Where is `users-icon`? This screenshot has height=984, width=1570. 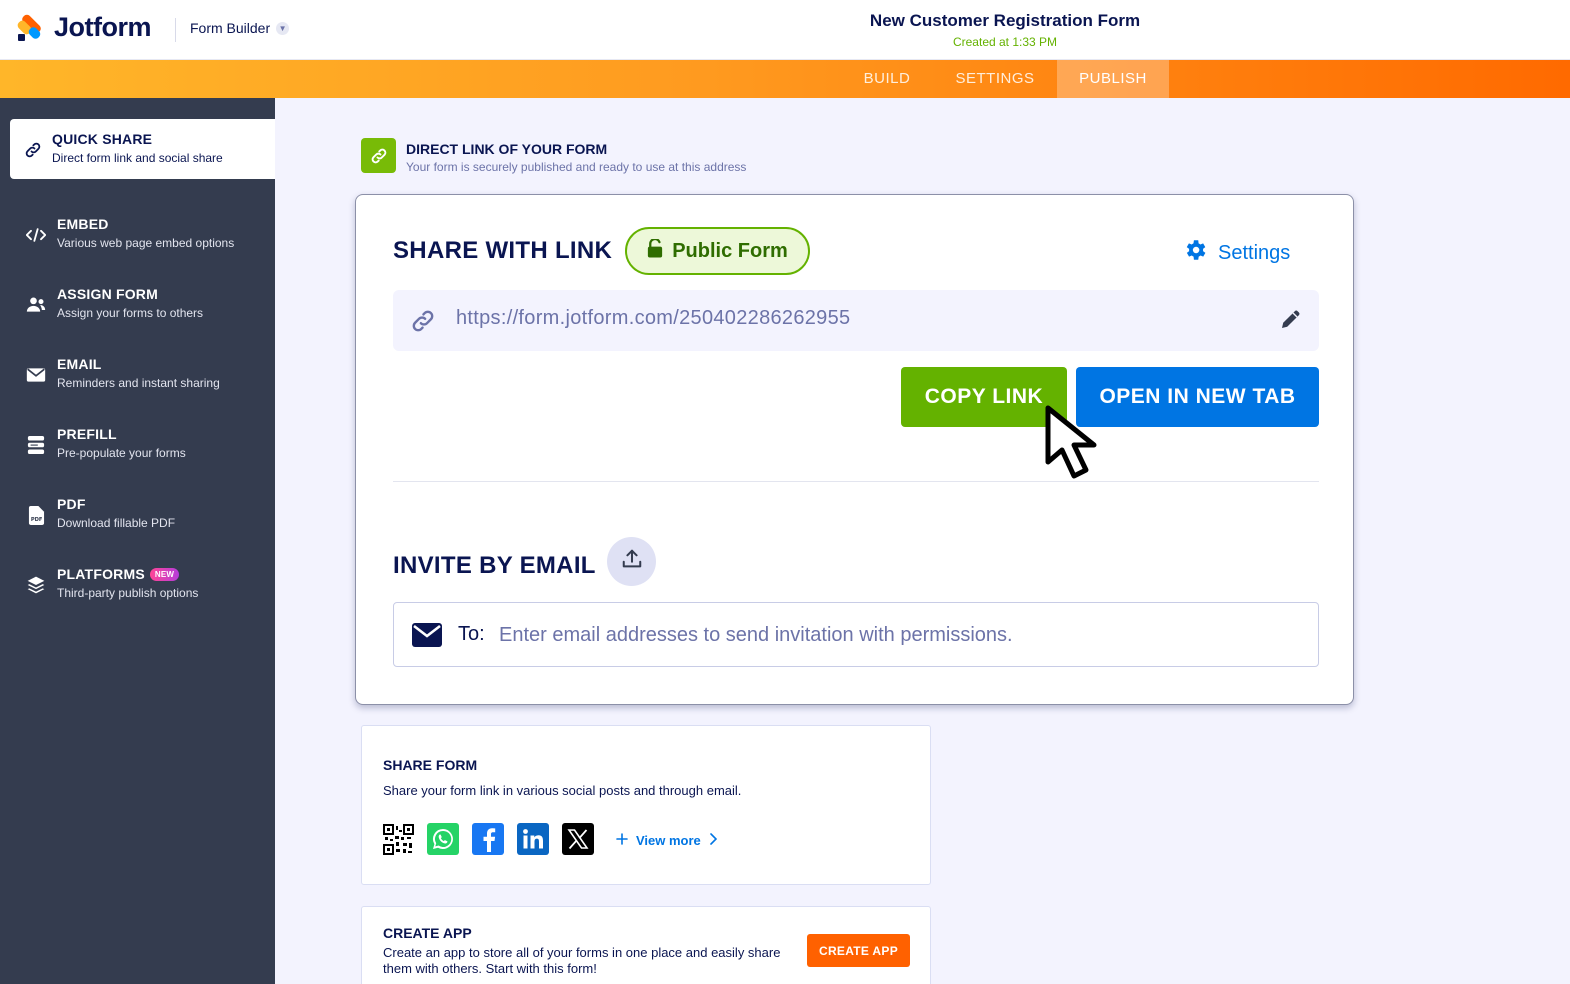
users-icon is located at coordinates (36, 305).